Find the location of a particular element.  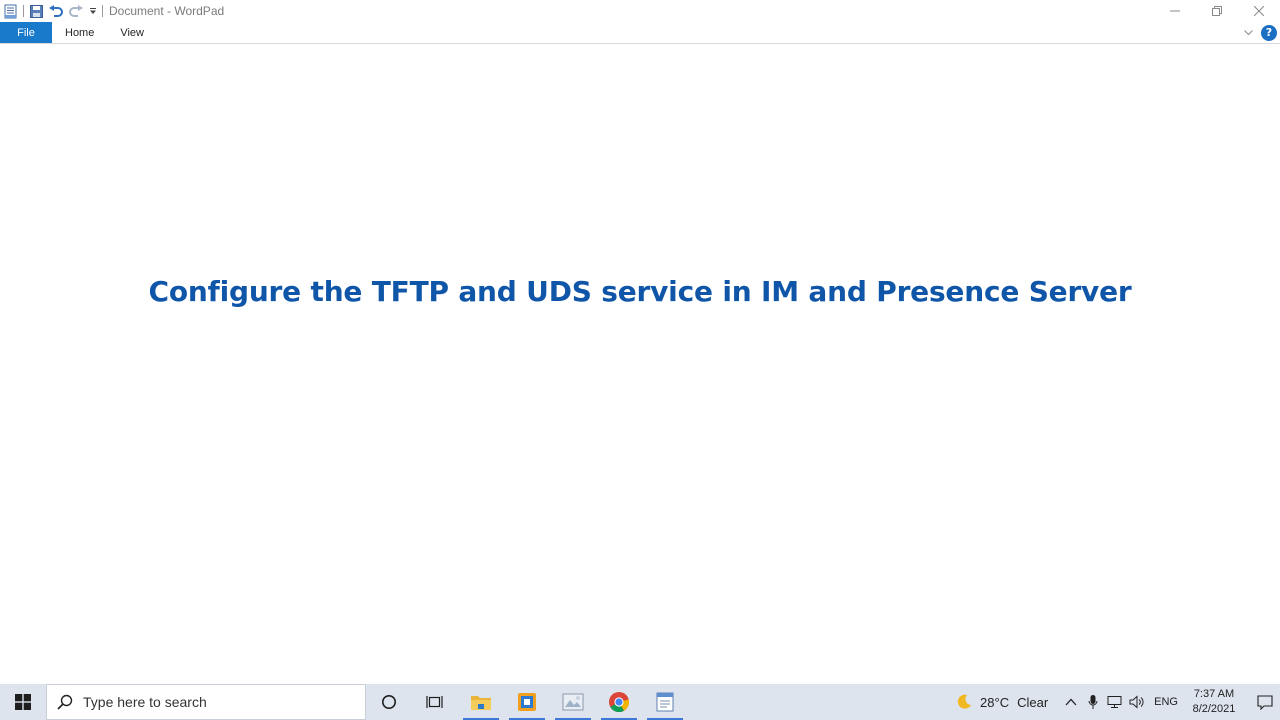

restore-button is located at coordinates (1217, 11).